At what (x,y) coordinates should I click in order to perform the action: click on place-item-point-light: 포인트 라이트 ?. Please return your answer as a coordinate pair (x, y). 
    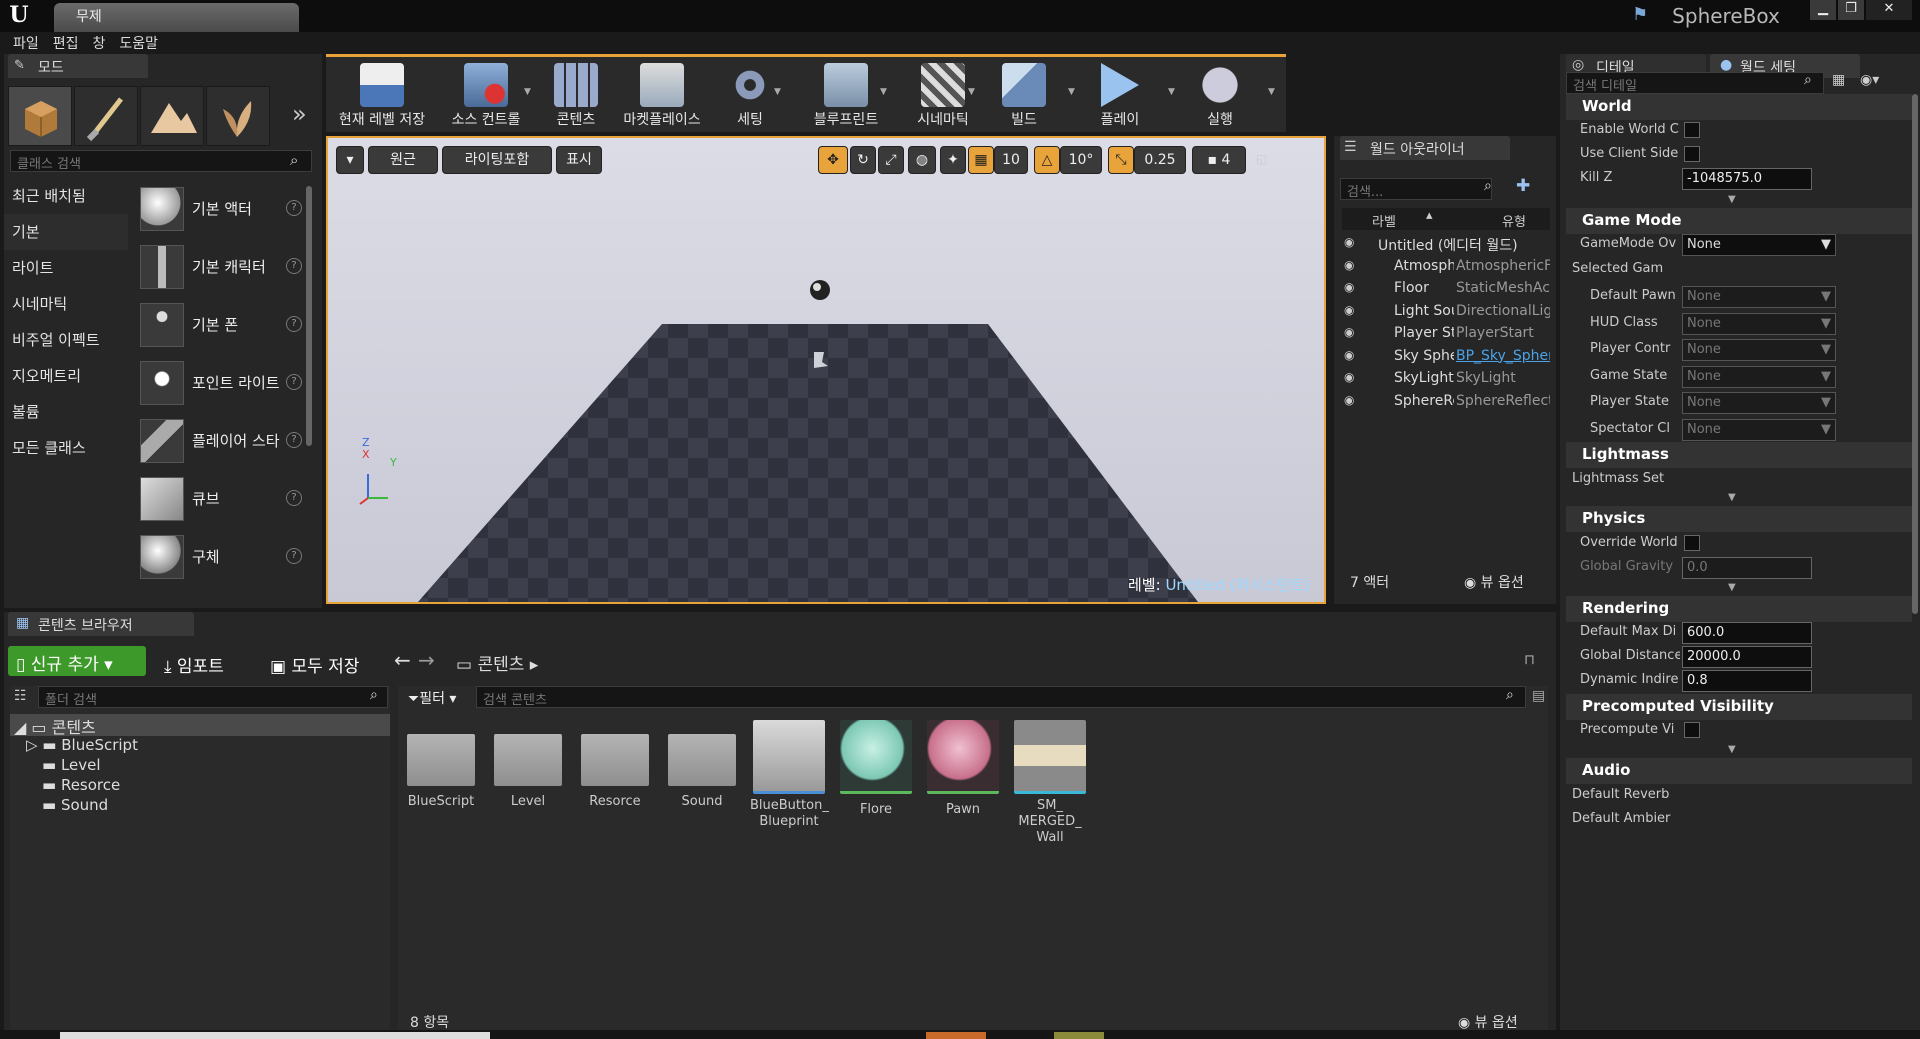
    Looking at the image, I should click on (219, 383).